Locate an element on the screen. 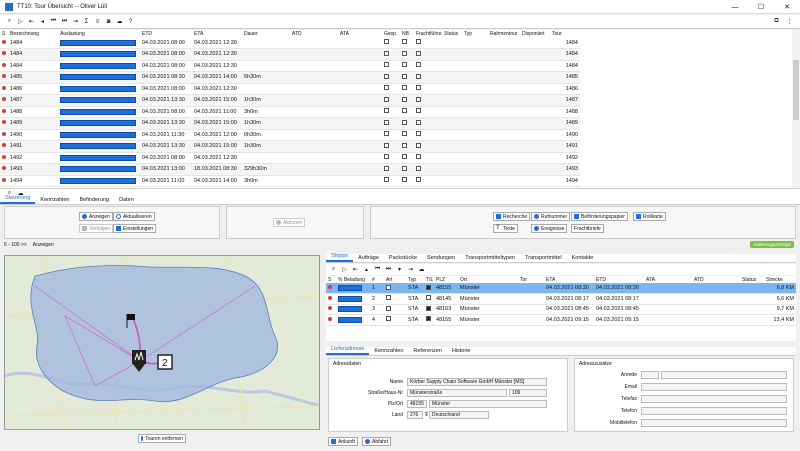  column-header: Rahmentour is located at coordinates (504, 33).